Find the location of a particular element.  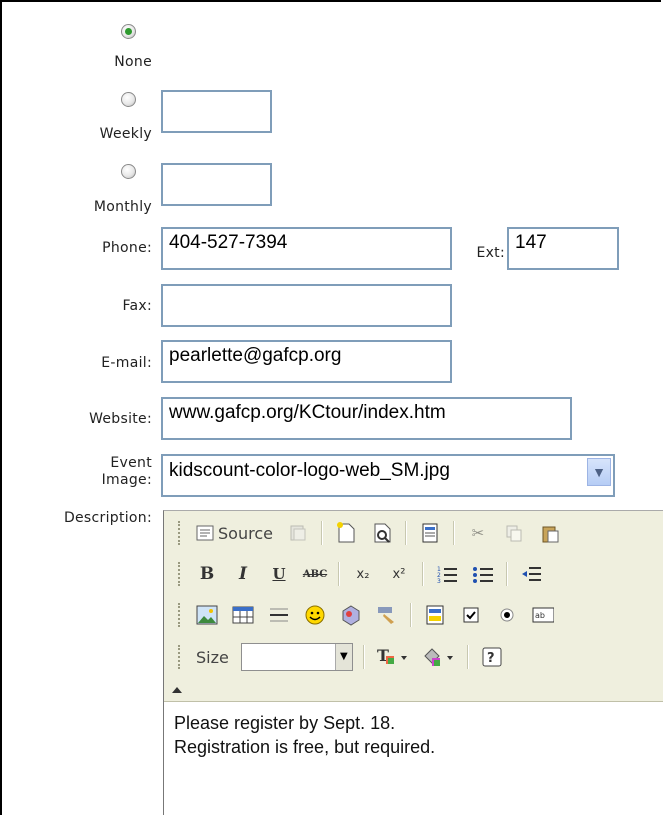

ext-label: Ext: is located at coordinates (490, 253).